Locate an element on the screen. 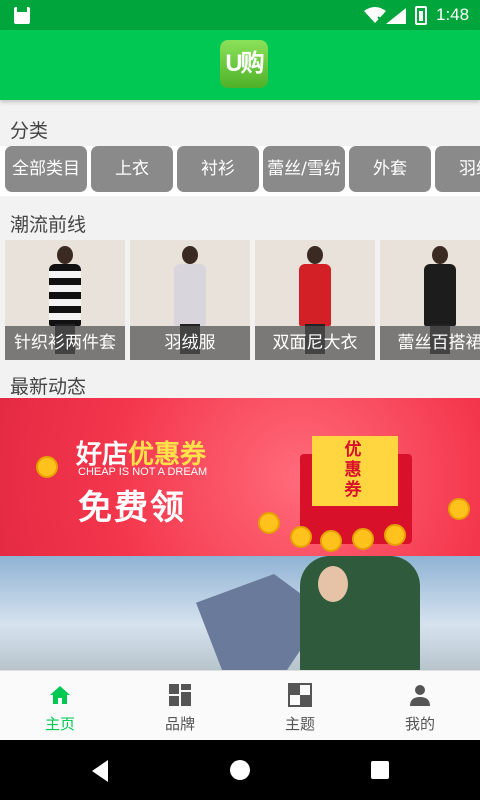  model-face is located at coordinates (333, 584).